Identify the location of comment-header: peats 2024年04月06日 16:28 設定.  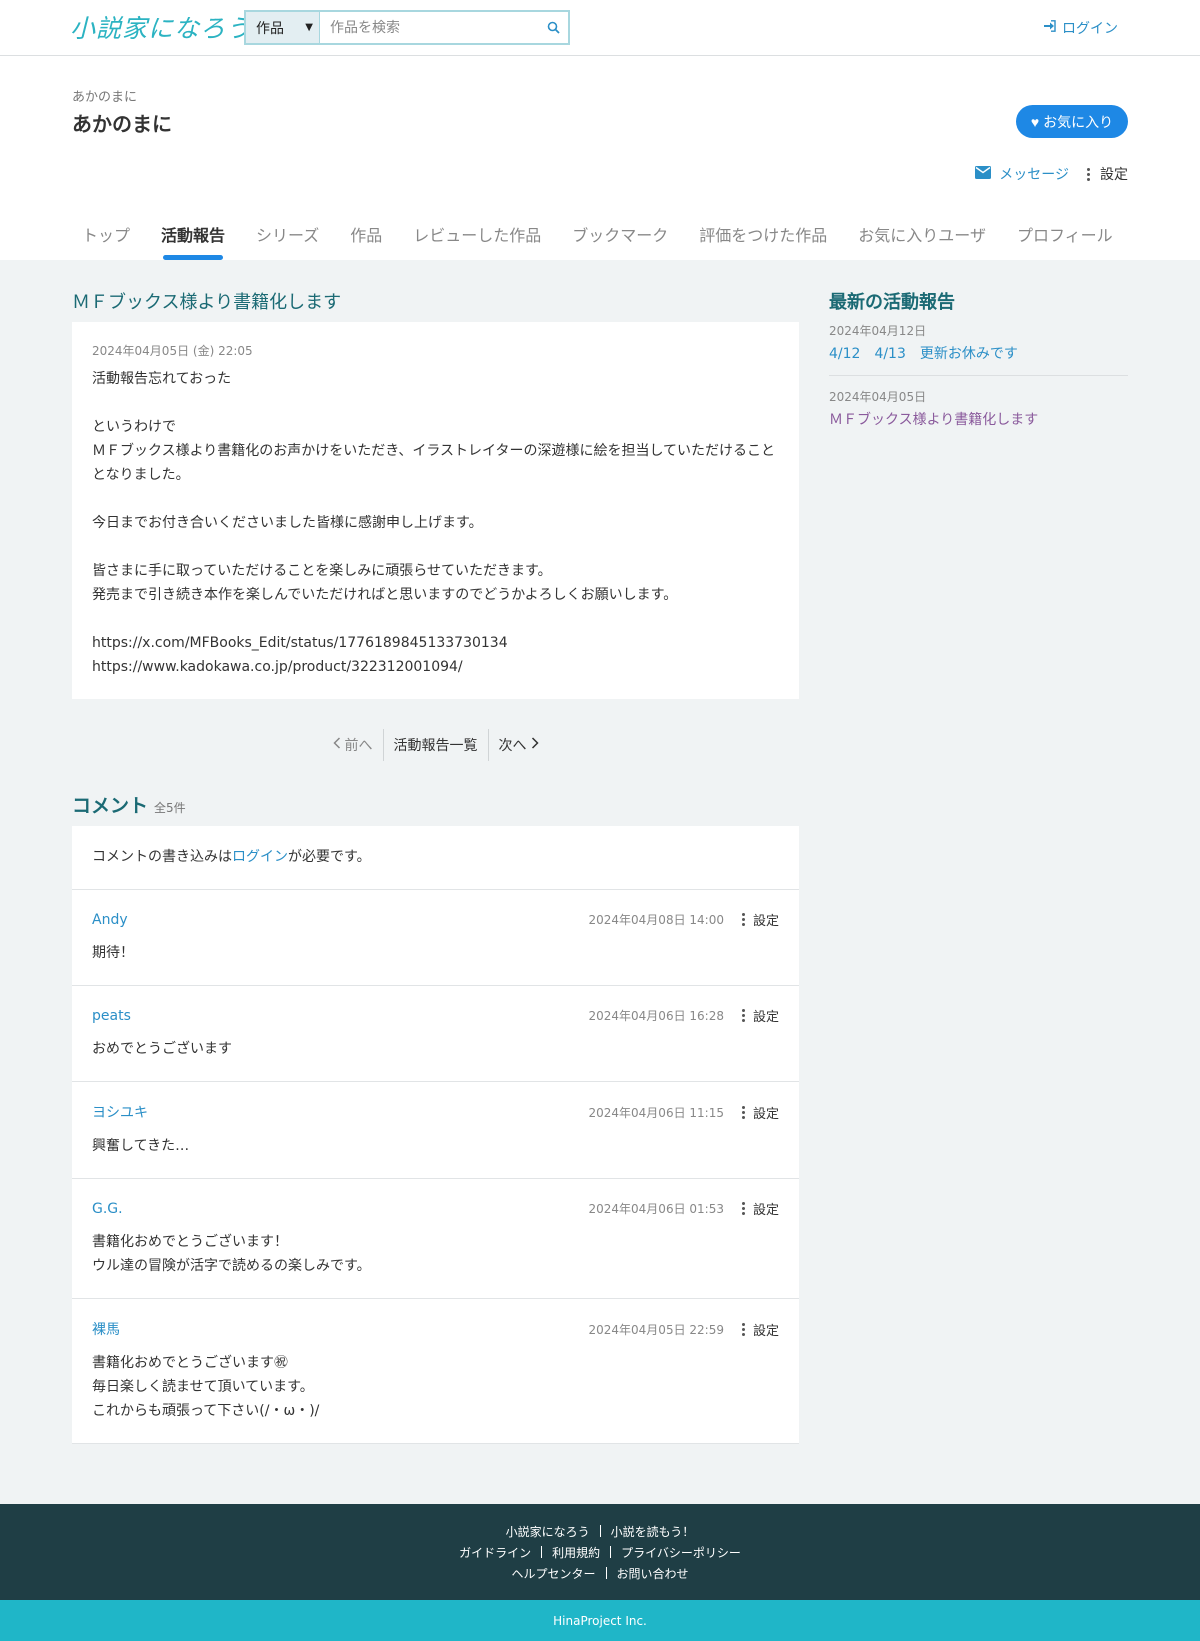
(435, 1016).